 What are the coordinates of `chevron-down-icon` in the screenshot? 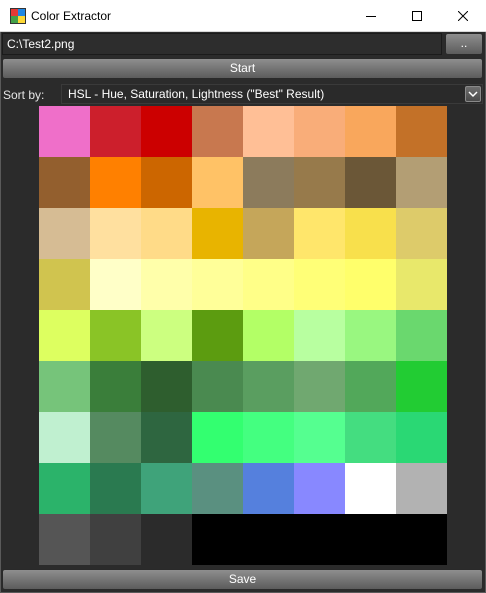 It's located at (473, 94).